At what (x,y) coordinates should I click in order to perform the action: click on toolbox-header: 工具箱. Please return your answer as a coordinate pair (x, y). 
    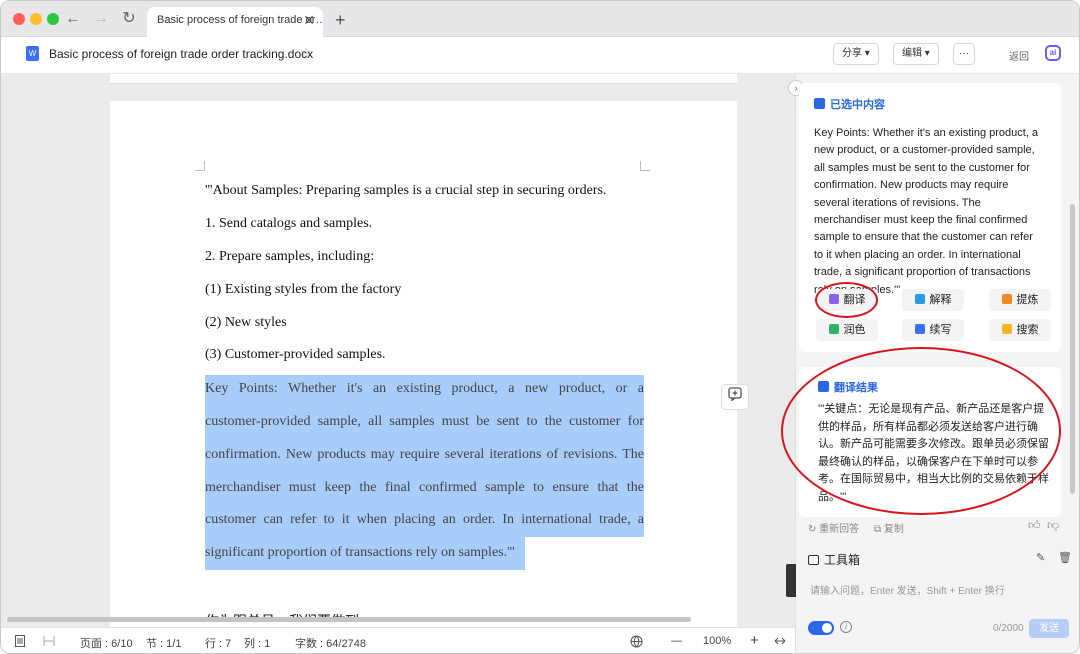
    Looking at the image, I should click on (834, 559).